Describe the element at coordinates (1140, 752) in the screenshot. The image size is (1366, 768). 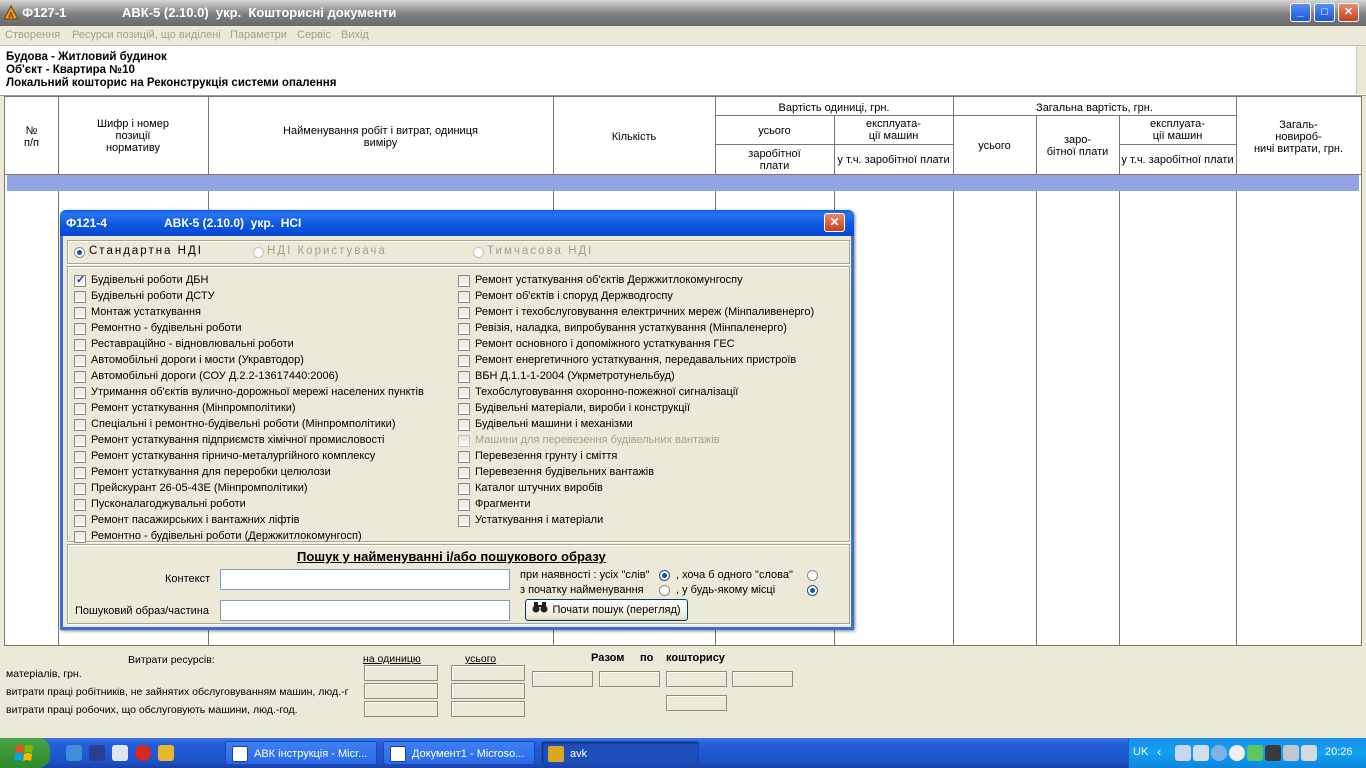
I see `language-indicator: UK` at that location.